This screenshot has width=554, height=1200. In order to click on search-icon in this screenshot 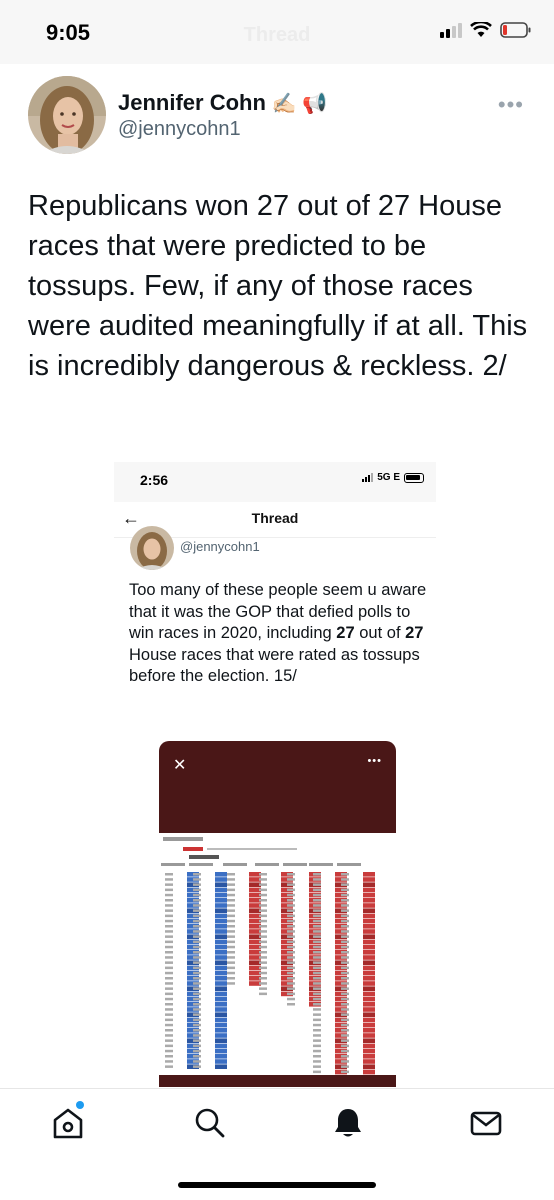, I will do `click(210, 1123)`.